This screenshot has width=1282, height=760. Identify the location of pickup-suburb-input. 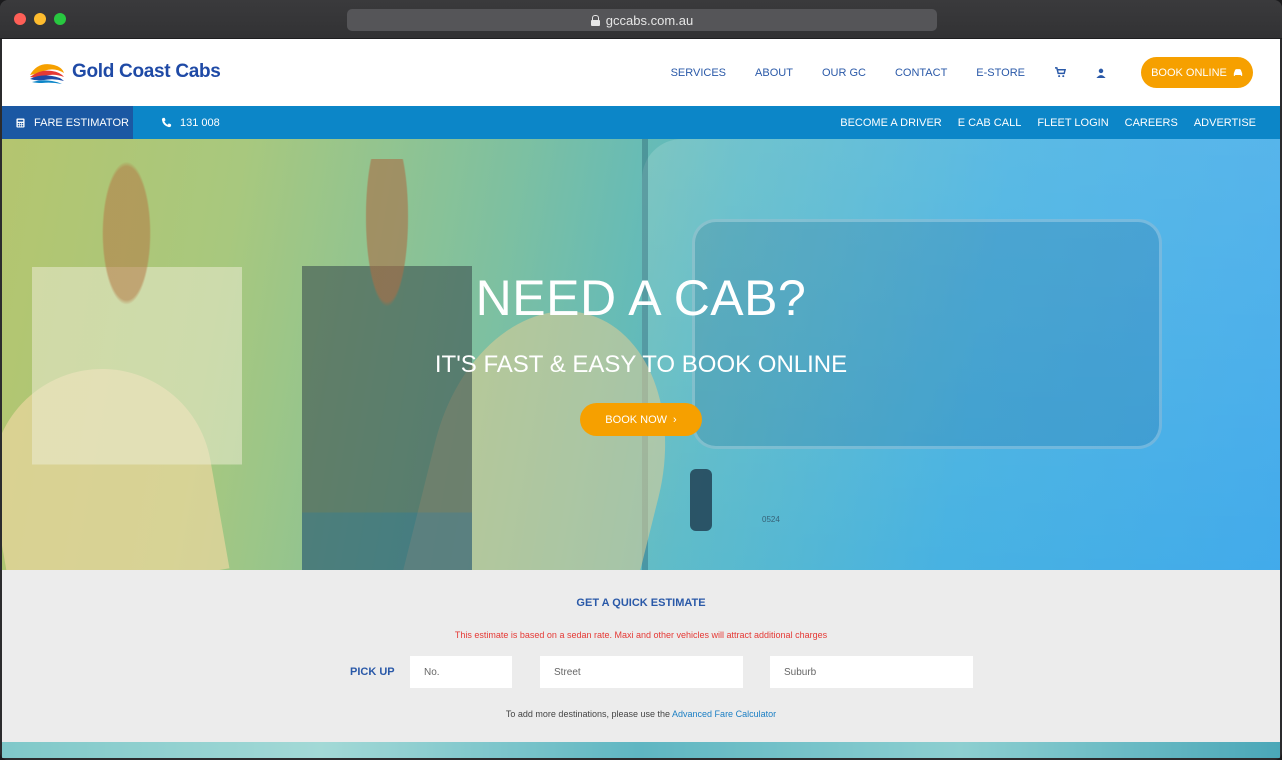
(871, 672).